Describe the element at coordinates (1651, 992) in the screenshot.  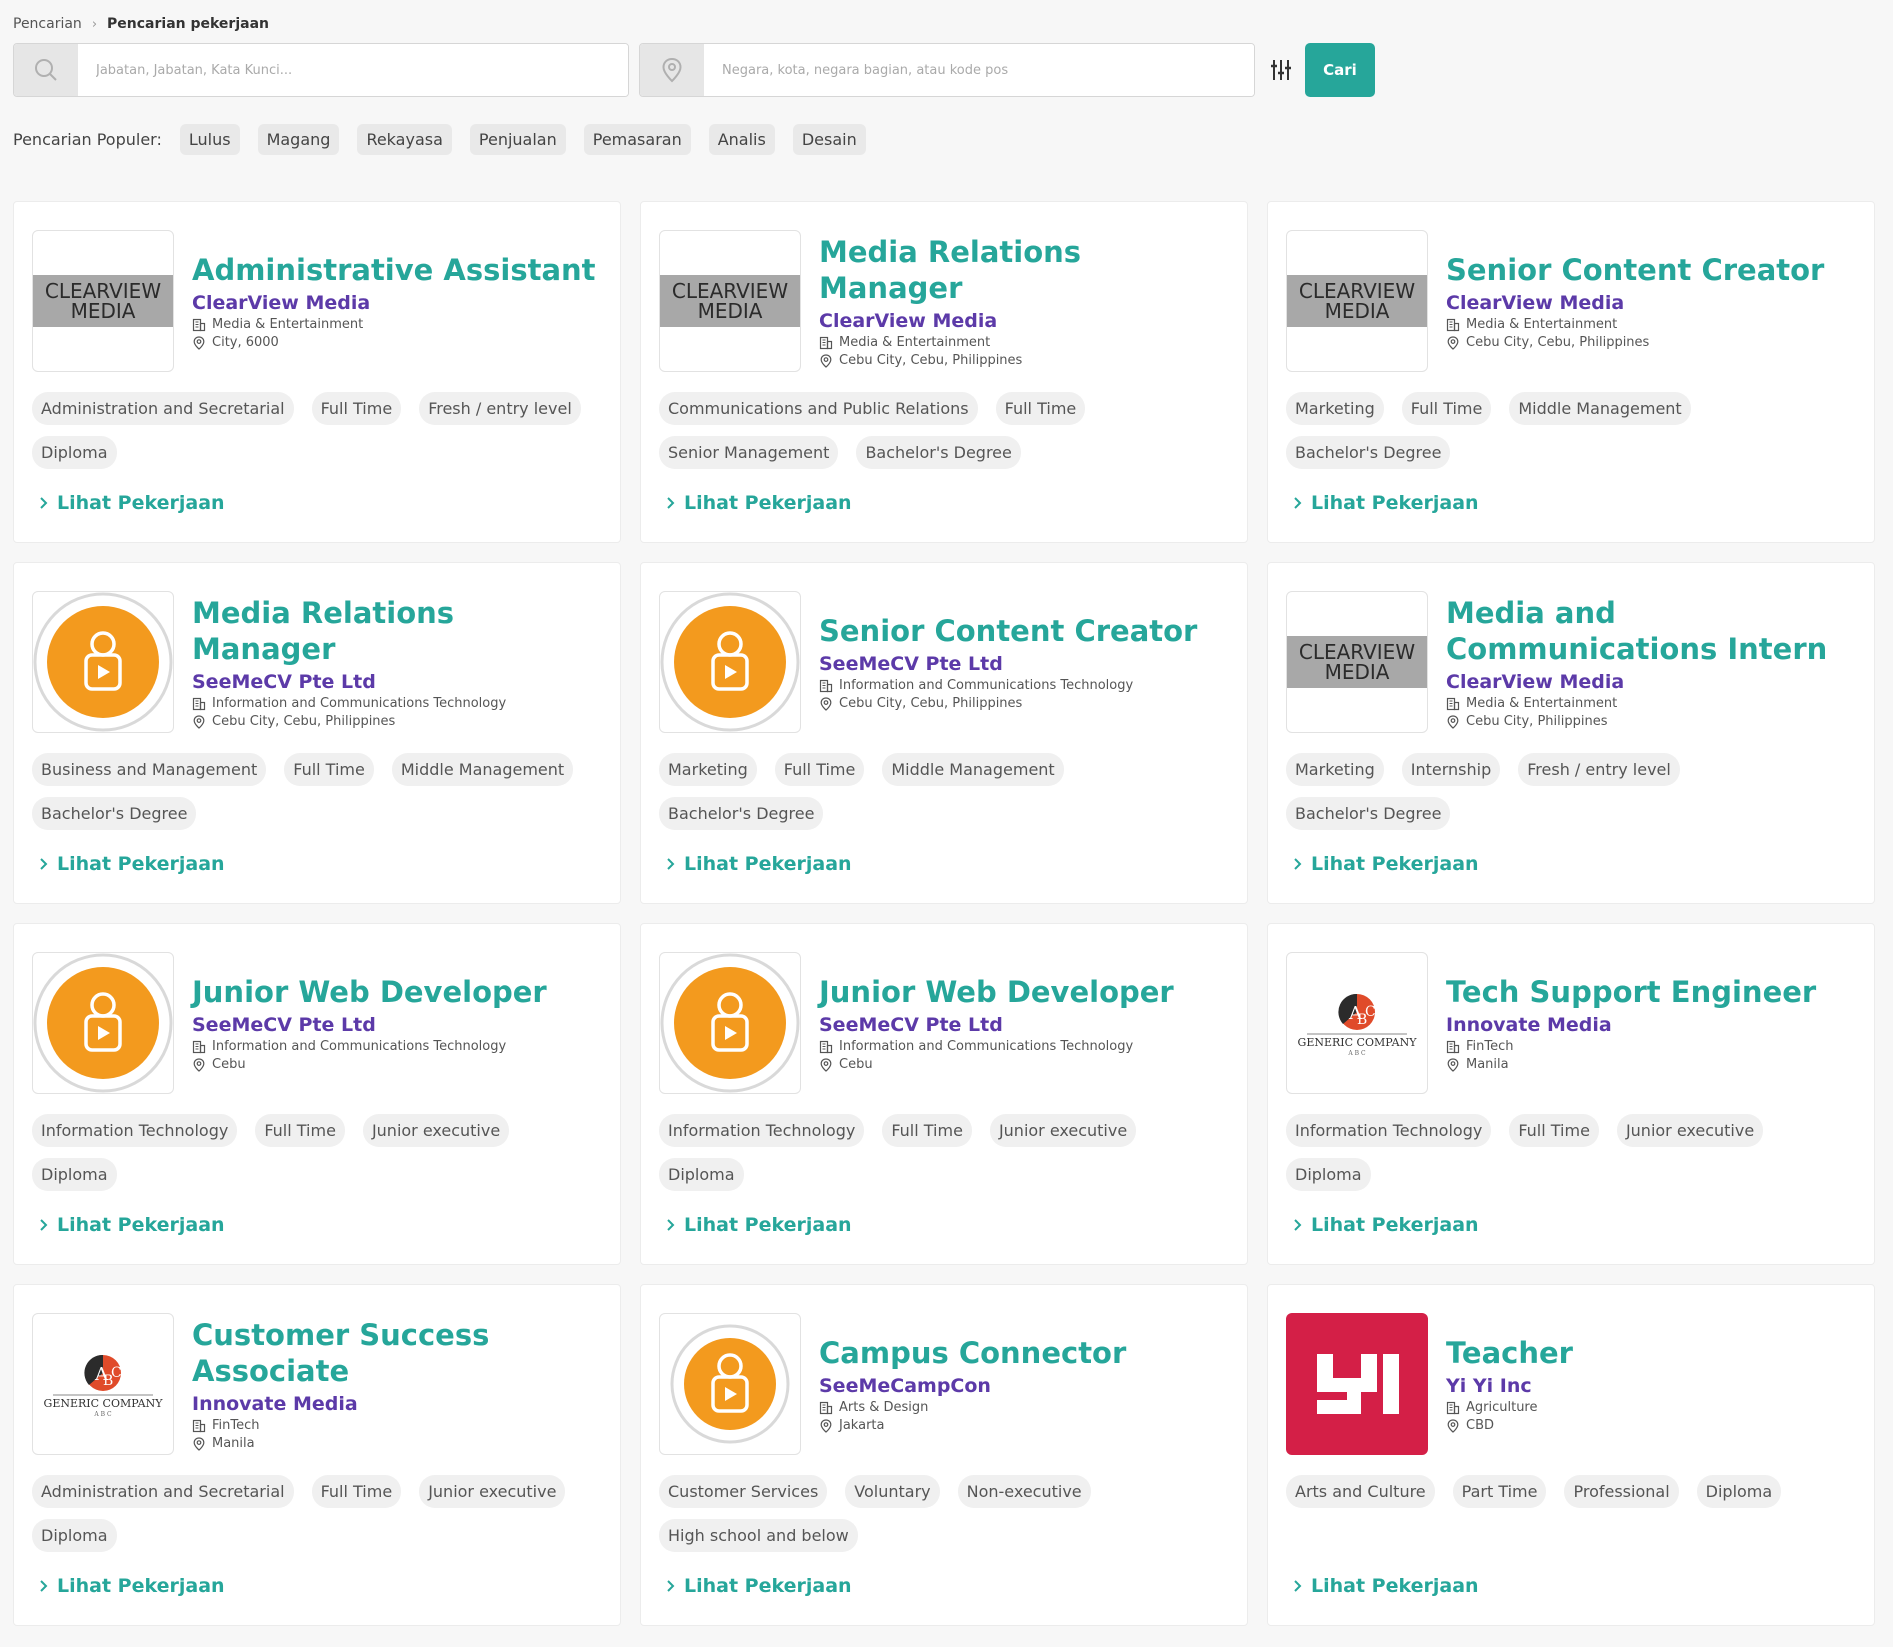
I see `job-title: Tech Support Engineer` at that location.